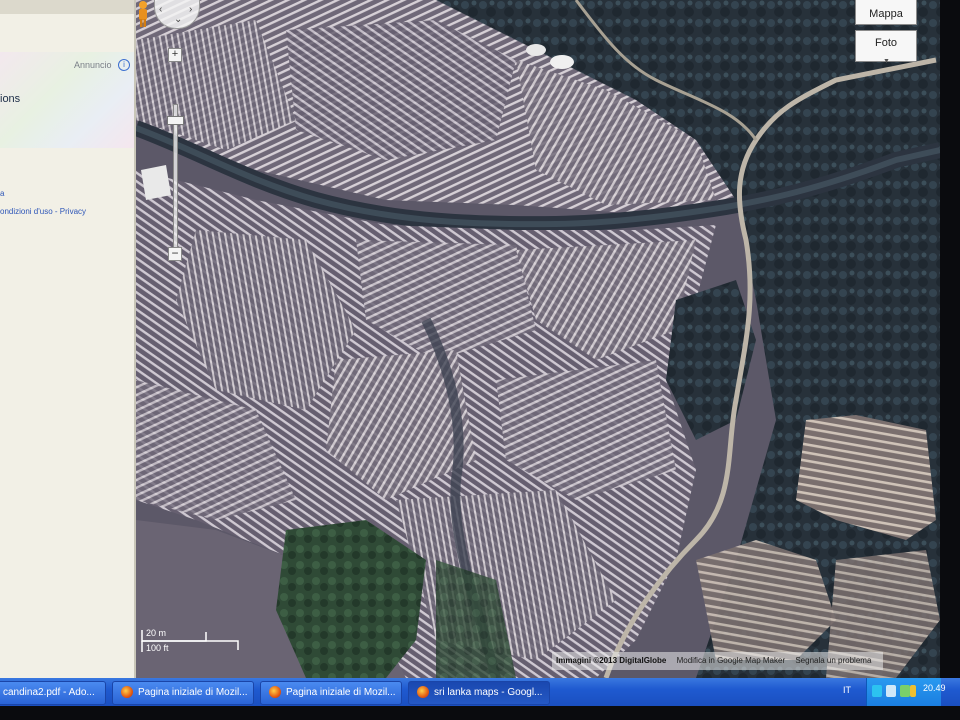 The width and height of the screenshot is (960, 720). What do you see at coordinates (10, 99) in the screenshot?
I see `sidebar-text-partial: ions` at bounding box center [10, 99].